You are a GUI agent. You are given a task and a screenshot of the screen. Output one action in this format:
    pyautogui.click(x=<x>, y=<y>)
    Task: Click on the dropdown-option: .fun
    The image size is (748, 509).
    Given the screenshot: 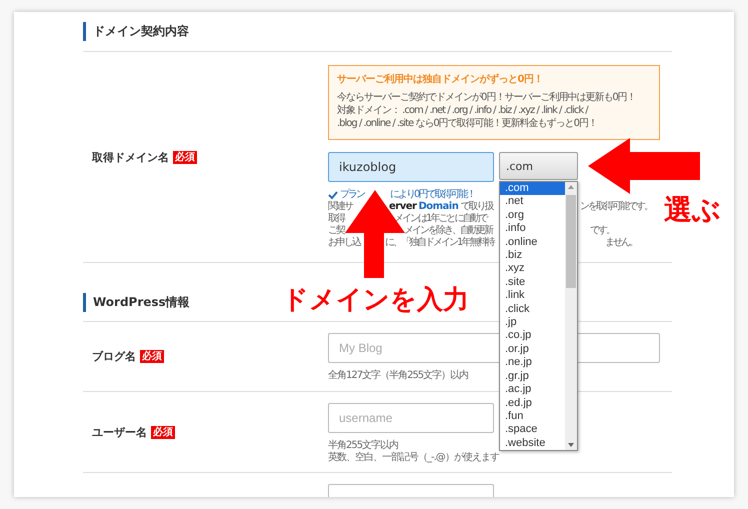 What is the action you would take?
    pyautogui.click(x=532, y=417)
    